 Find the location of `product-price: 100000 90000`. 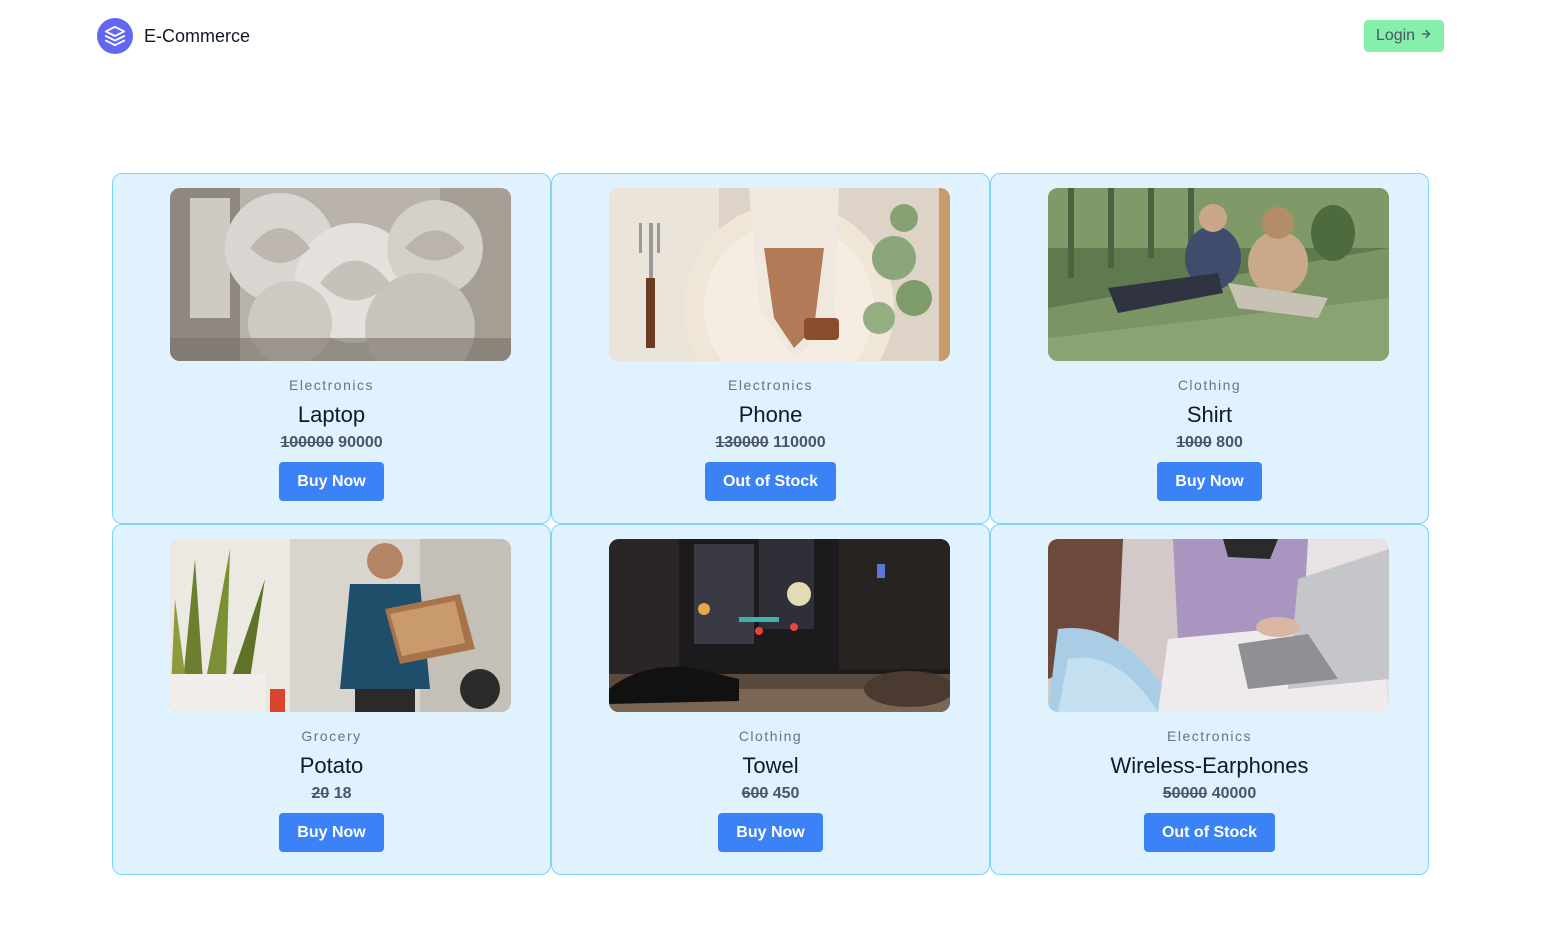

product-price: 100000 90000 is located at coordinates (331, 443).